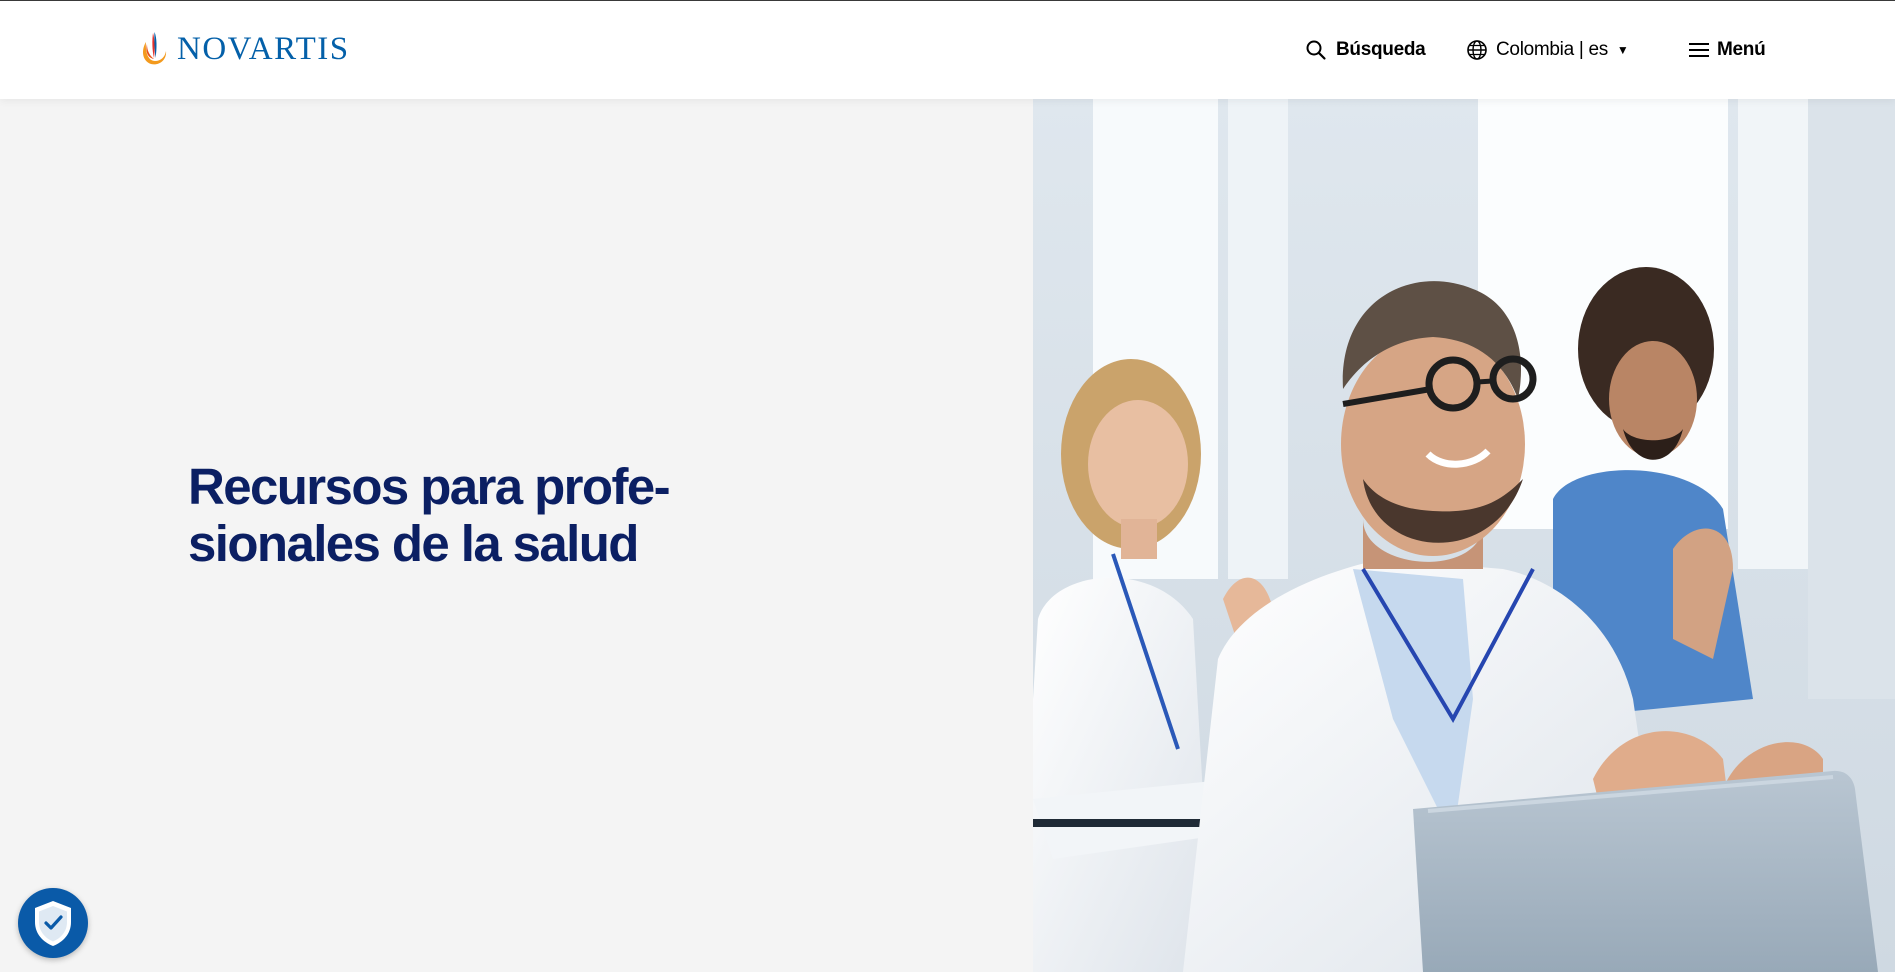  What do you see at coordinates (947, 50) in the screenshot?
I see `site-header: NOVARTIS Búsqueda Colombia | es ▼ Menú` at bounding box center [947, 50].